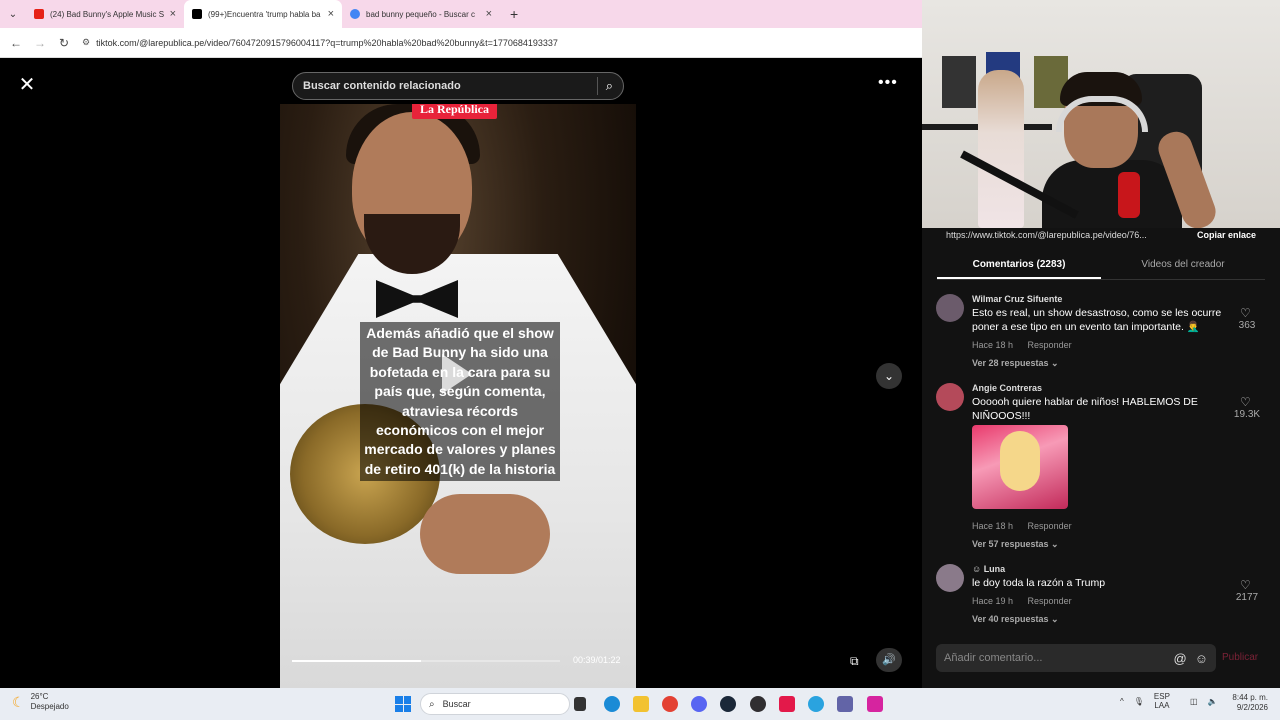 The image size is (1280, 720). What do you see at coordinates (854, 661) in the screenshot?
I see `pip-icon: ⧉` at bounding box center [854, 661].